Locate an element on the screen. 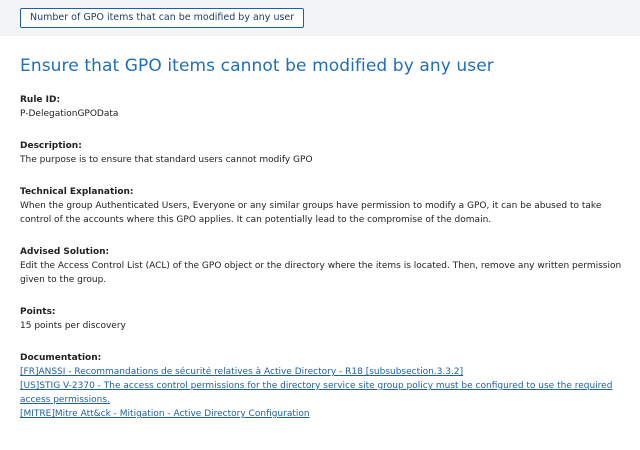  rule-id-value: P-DelegationGPOData is located at coordinates (69, 114).